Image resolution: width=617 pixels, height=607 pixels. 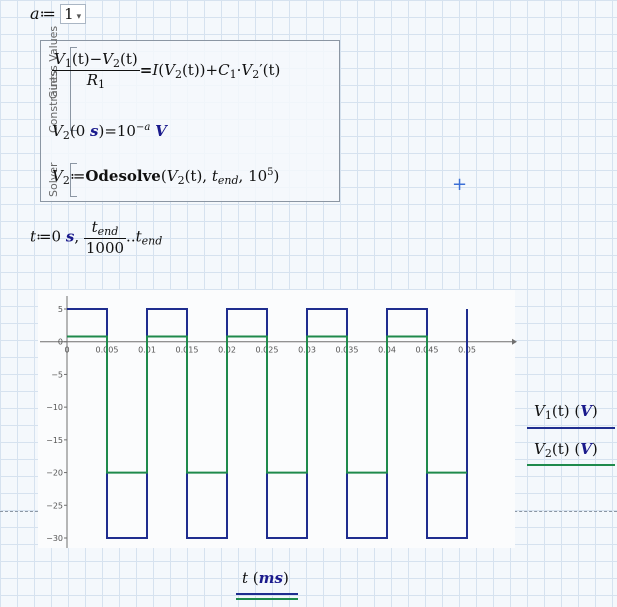 What do you see at coordinates (566, 450) in the screenshot?
I see `legend-v2: V2(t) (V)` at bounding box center [566, 450].